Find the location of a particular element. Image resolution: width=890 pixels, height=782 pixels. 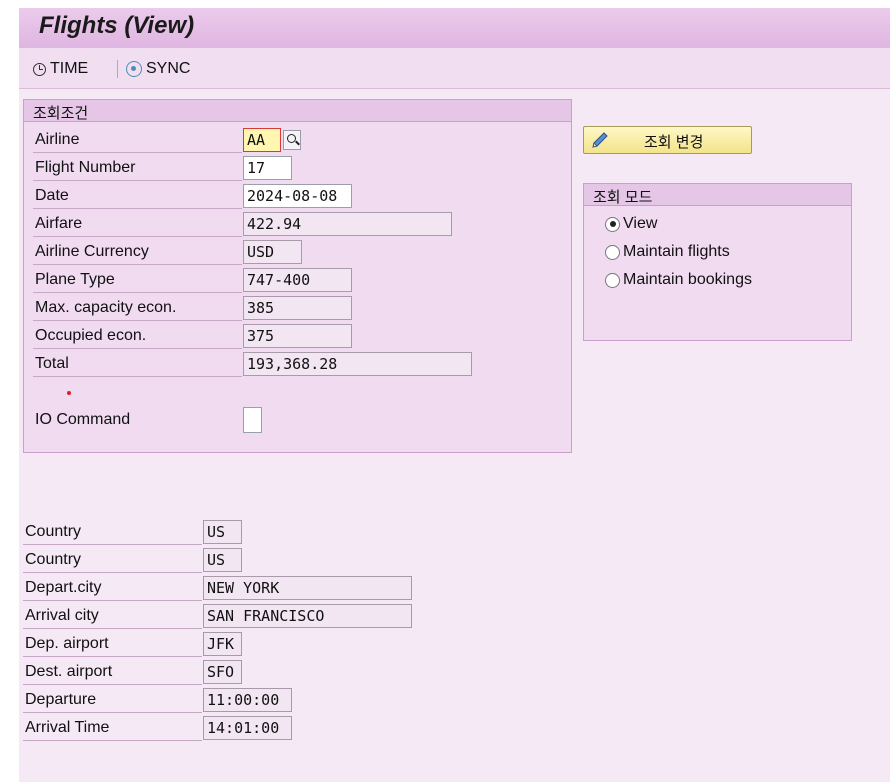

toolbar-separator is located at coordinates (117, 69).